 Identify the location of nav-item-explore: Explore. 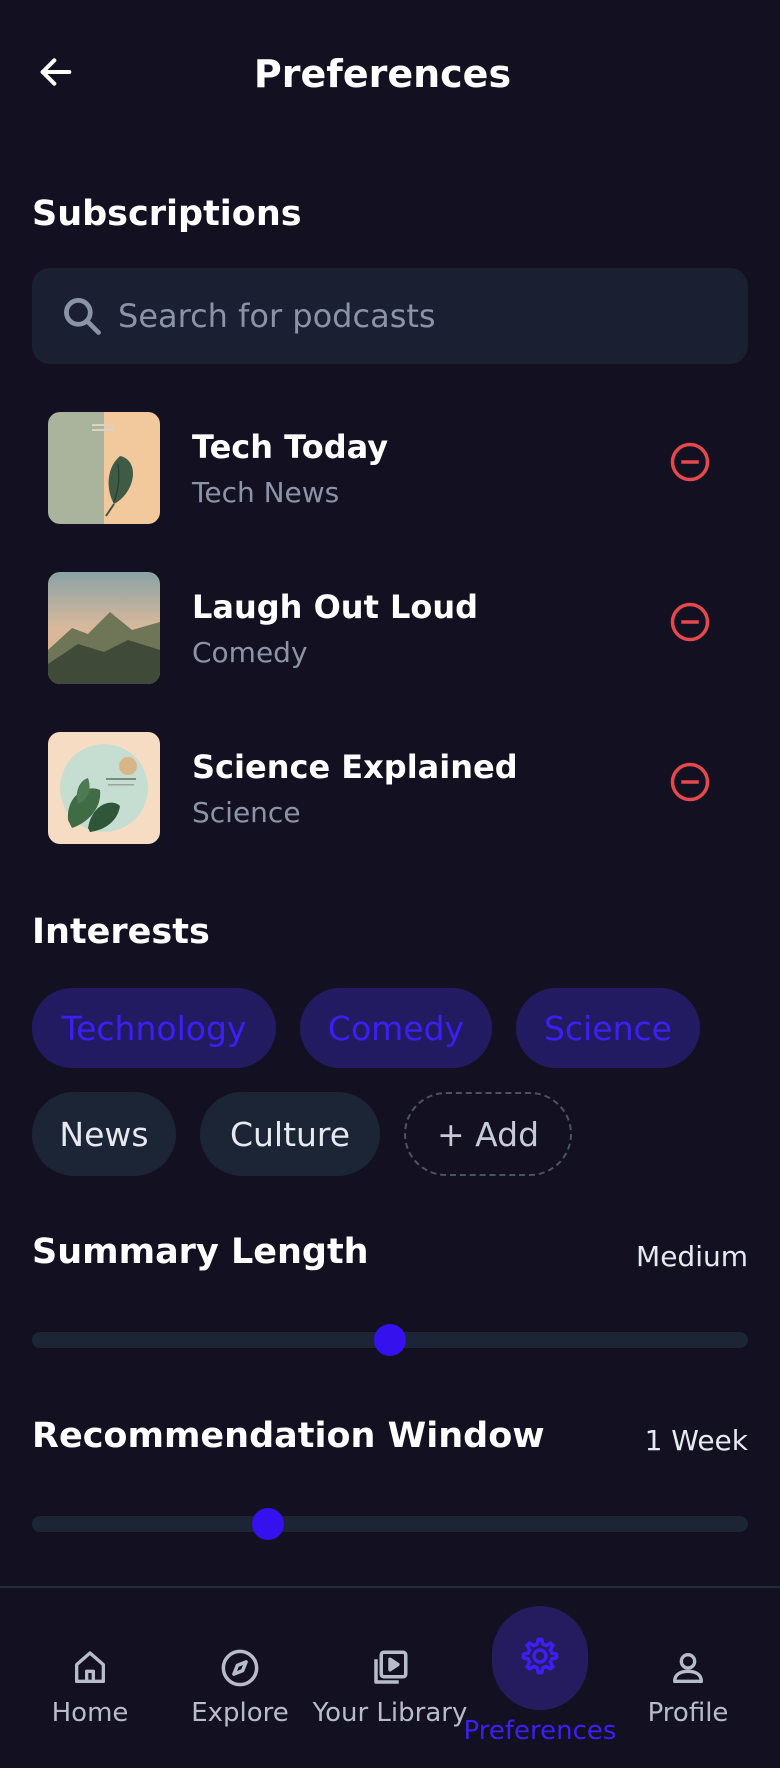
(240, 1678).